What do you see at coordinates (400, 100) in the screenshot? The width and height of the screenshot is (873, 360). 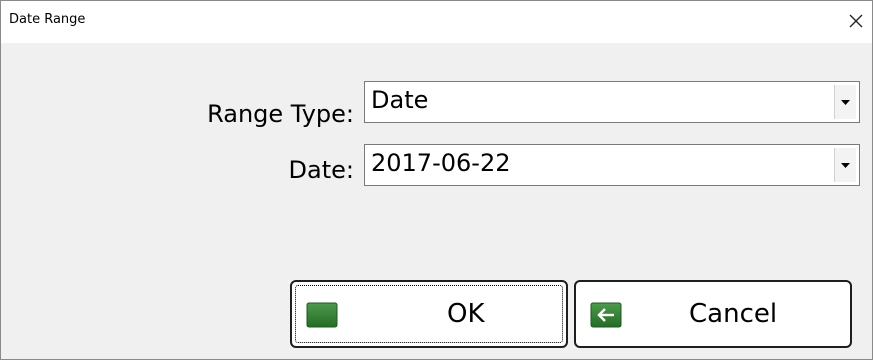 I see `range-type-value: Date` at bounding box center [400, 100].